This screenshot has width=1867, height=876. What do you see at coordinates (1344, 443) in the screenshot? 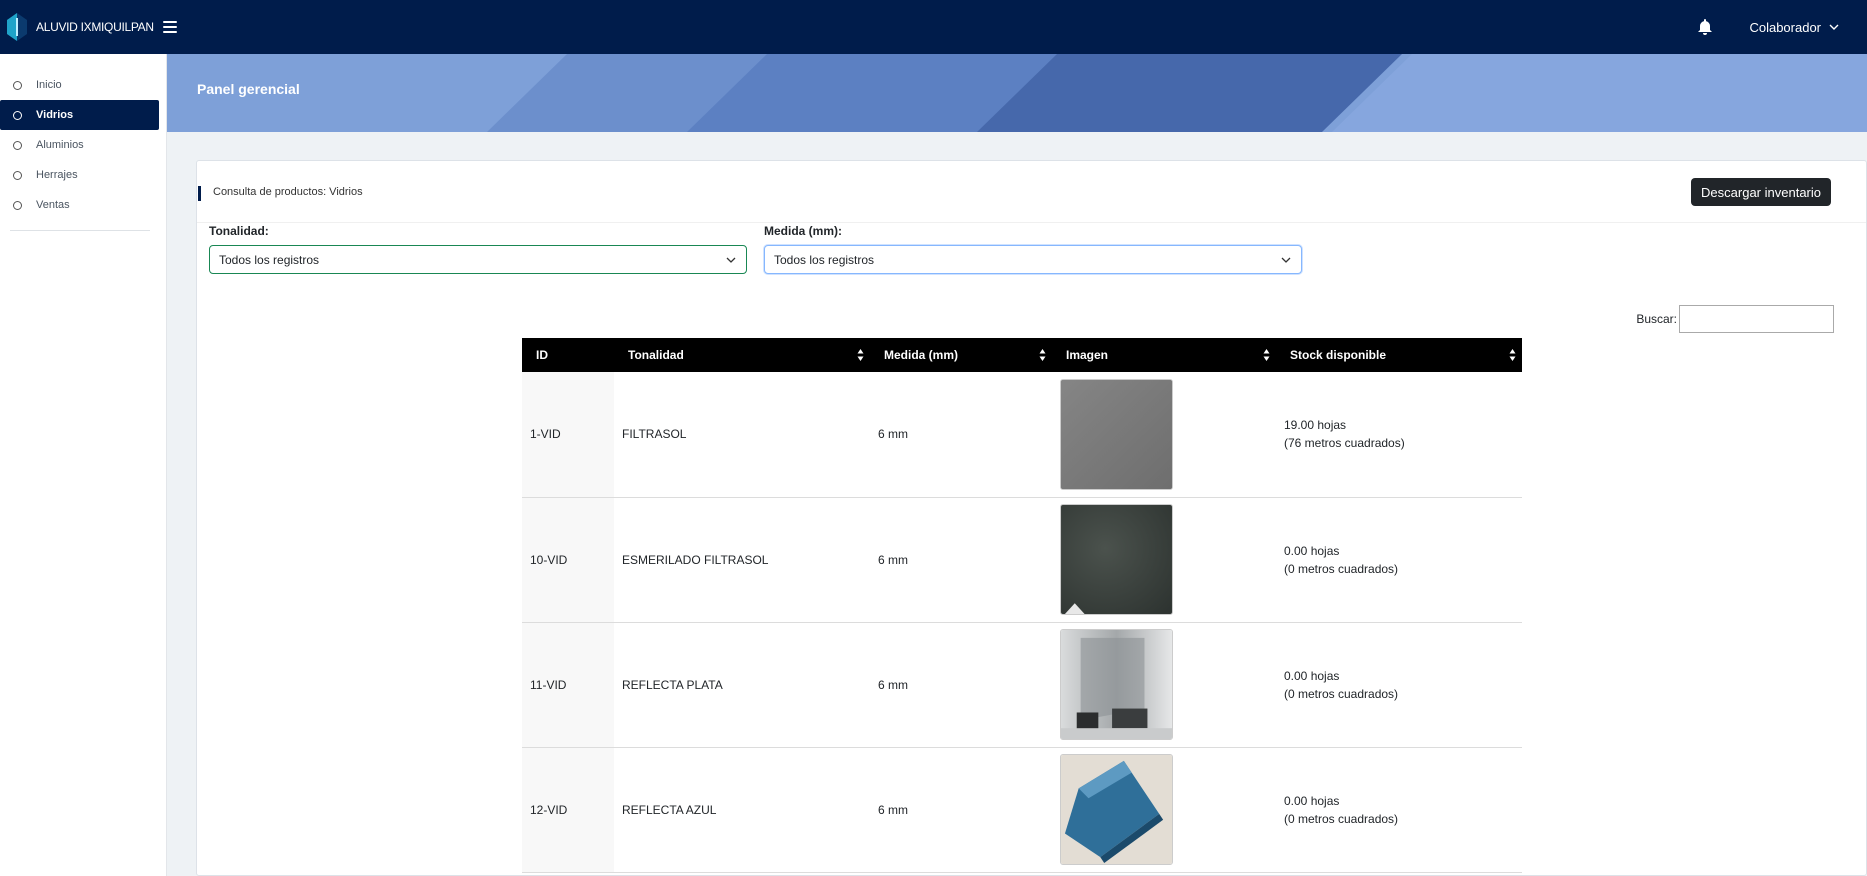
I see `stock-area: (76 metros cuadrados)` at bounding box center [1344, 443].